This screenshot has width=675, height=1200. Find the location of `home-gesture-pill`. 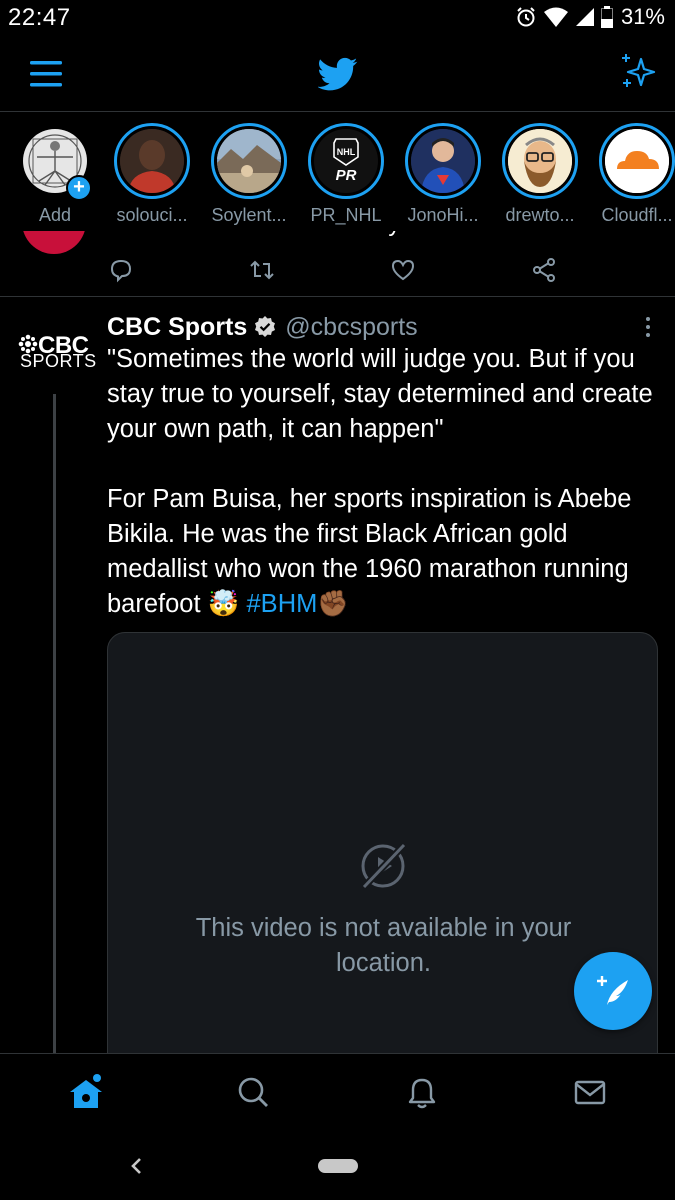

home-gesture-pill is located at coordinates (338, 1166).